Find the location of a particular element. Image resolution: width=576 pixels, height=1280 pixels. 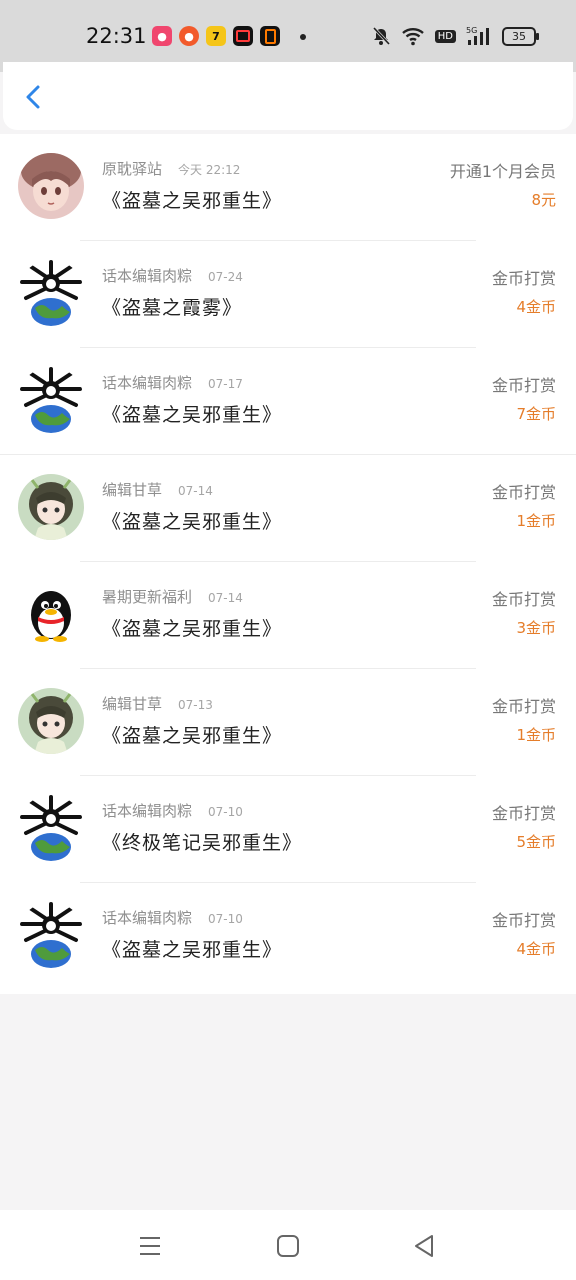

record-date: 07-17 is located at coordinates (225, 384).